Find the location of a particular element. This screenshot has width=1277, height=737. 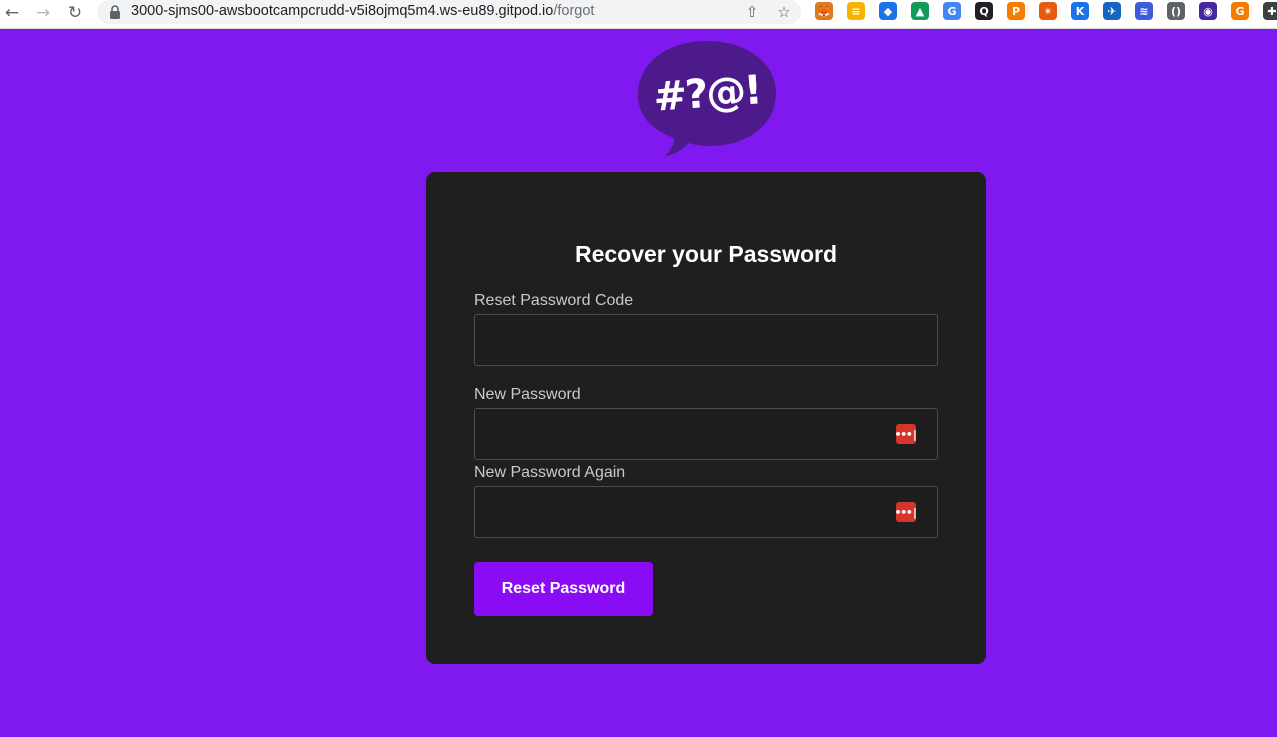

forward-icon: → is located at coordinates (43, 13).